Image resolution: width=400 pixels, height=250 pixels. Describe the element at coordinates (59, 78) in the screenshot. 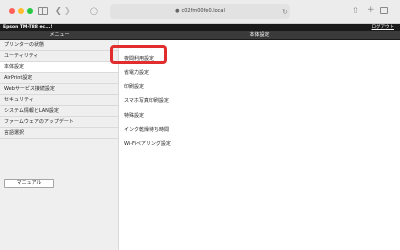

I see `sidebar-item-airprint: AirPrint設定` at that location.